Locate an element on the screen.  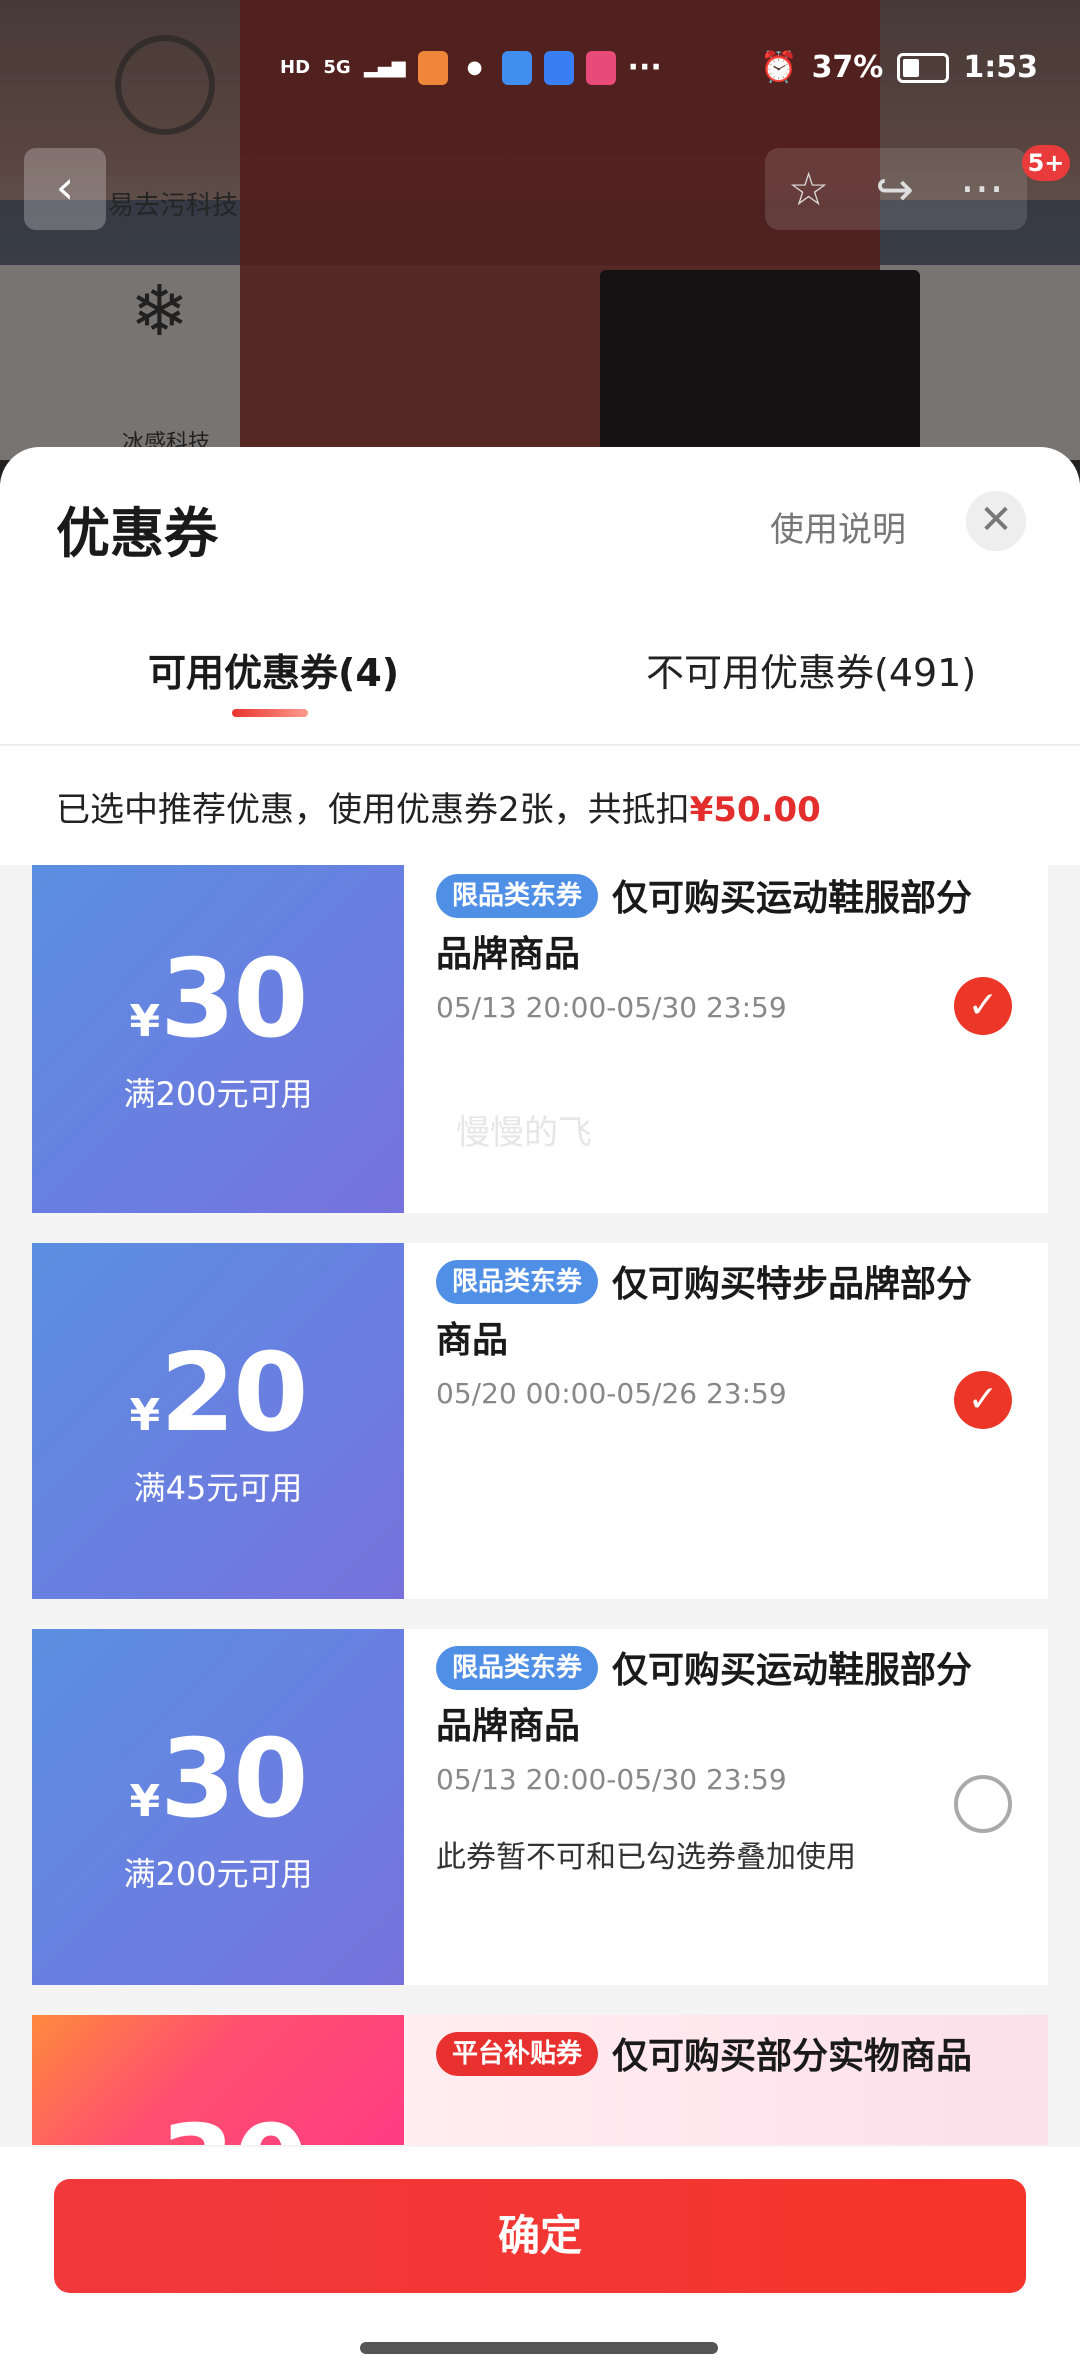
share-icon: ↪ is located at coordinates (894, 189).